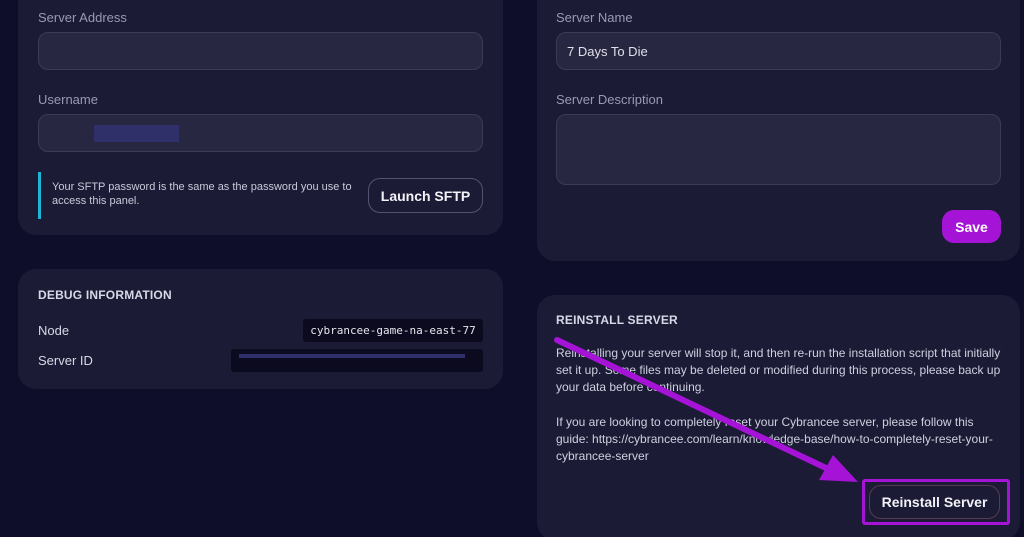 This screenshot has width=1024, height=537. I want to click on server-description-label: Server Description, so click(609, 99).